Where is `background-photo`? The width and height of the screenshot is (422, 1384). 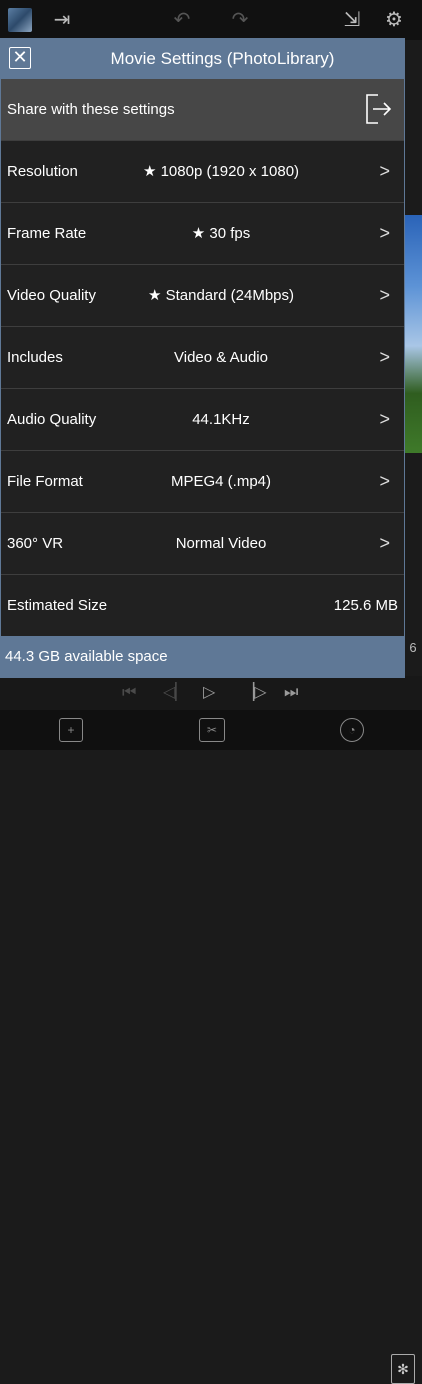 background-photo is located at coordinates (413, 334).